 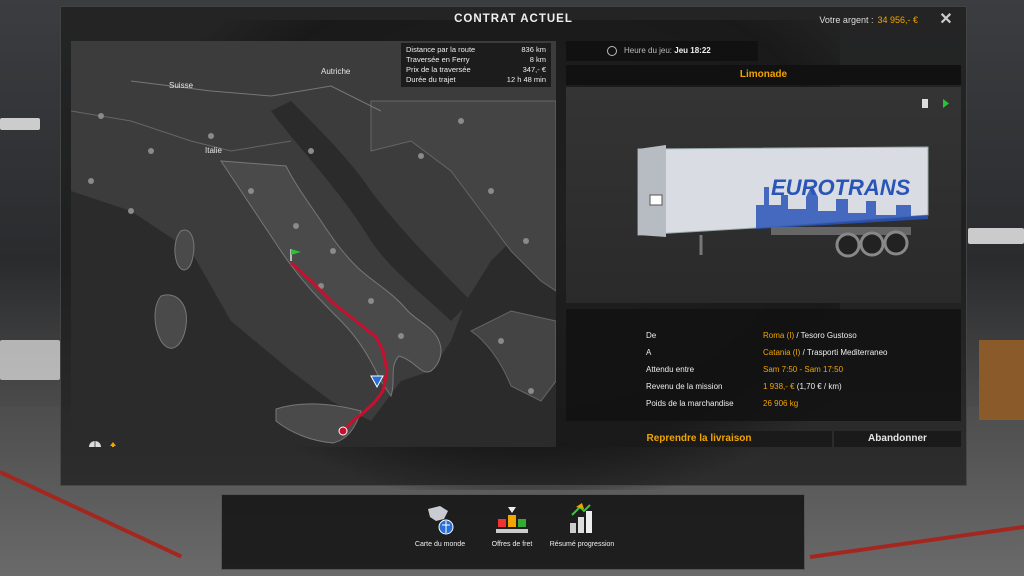 What do you see at coordinates (651, 335) in the screenshot?
I see `from-label: De` at bounding box center [651, 335].